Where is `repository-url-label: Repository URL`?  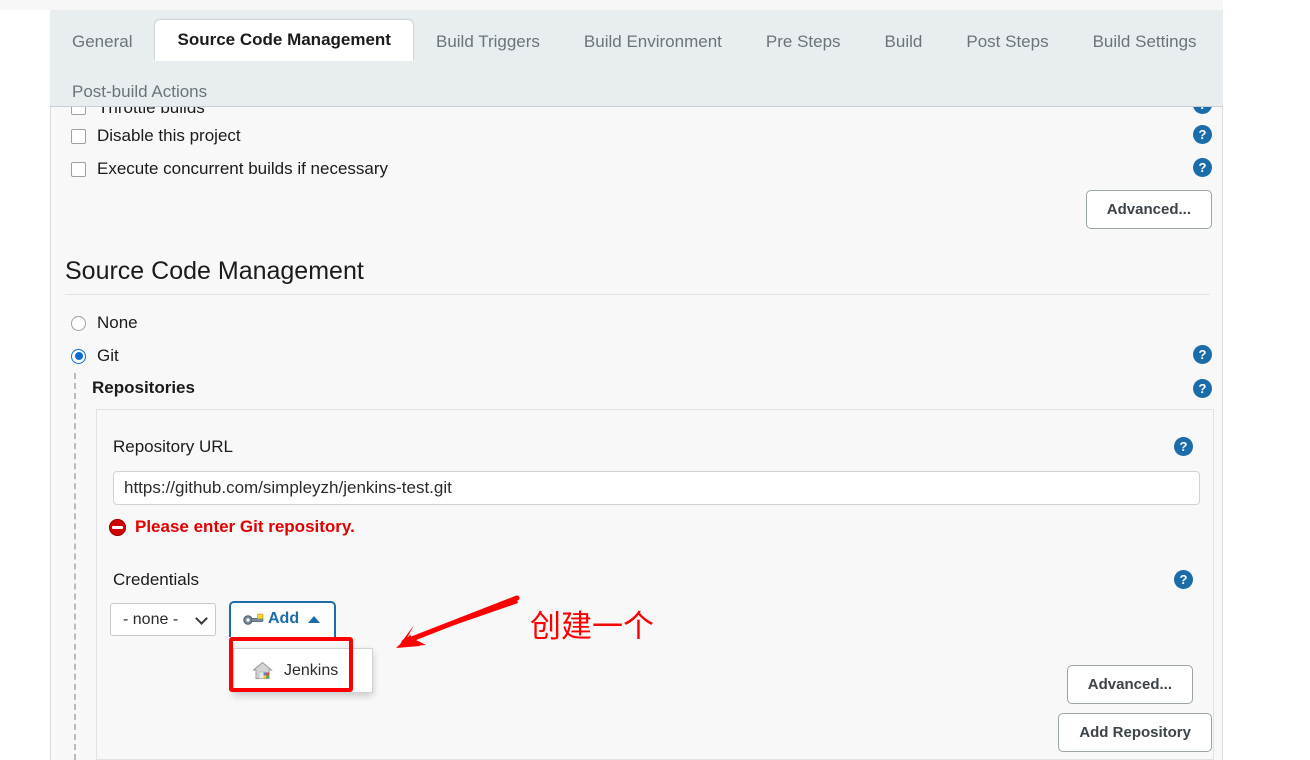
repository-url-label: Repository URL is located at coordinates (173, 446).